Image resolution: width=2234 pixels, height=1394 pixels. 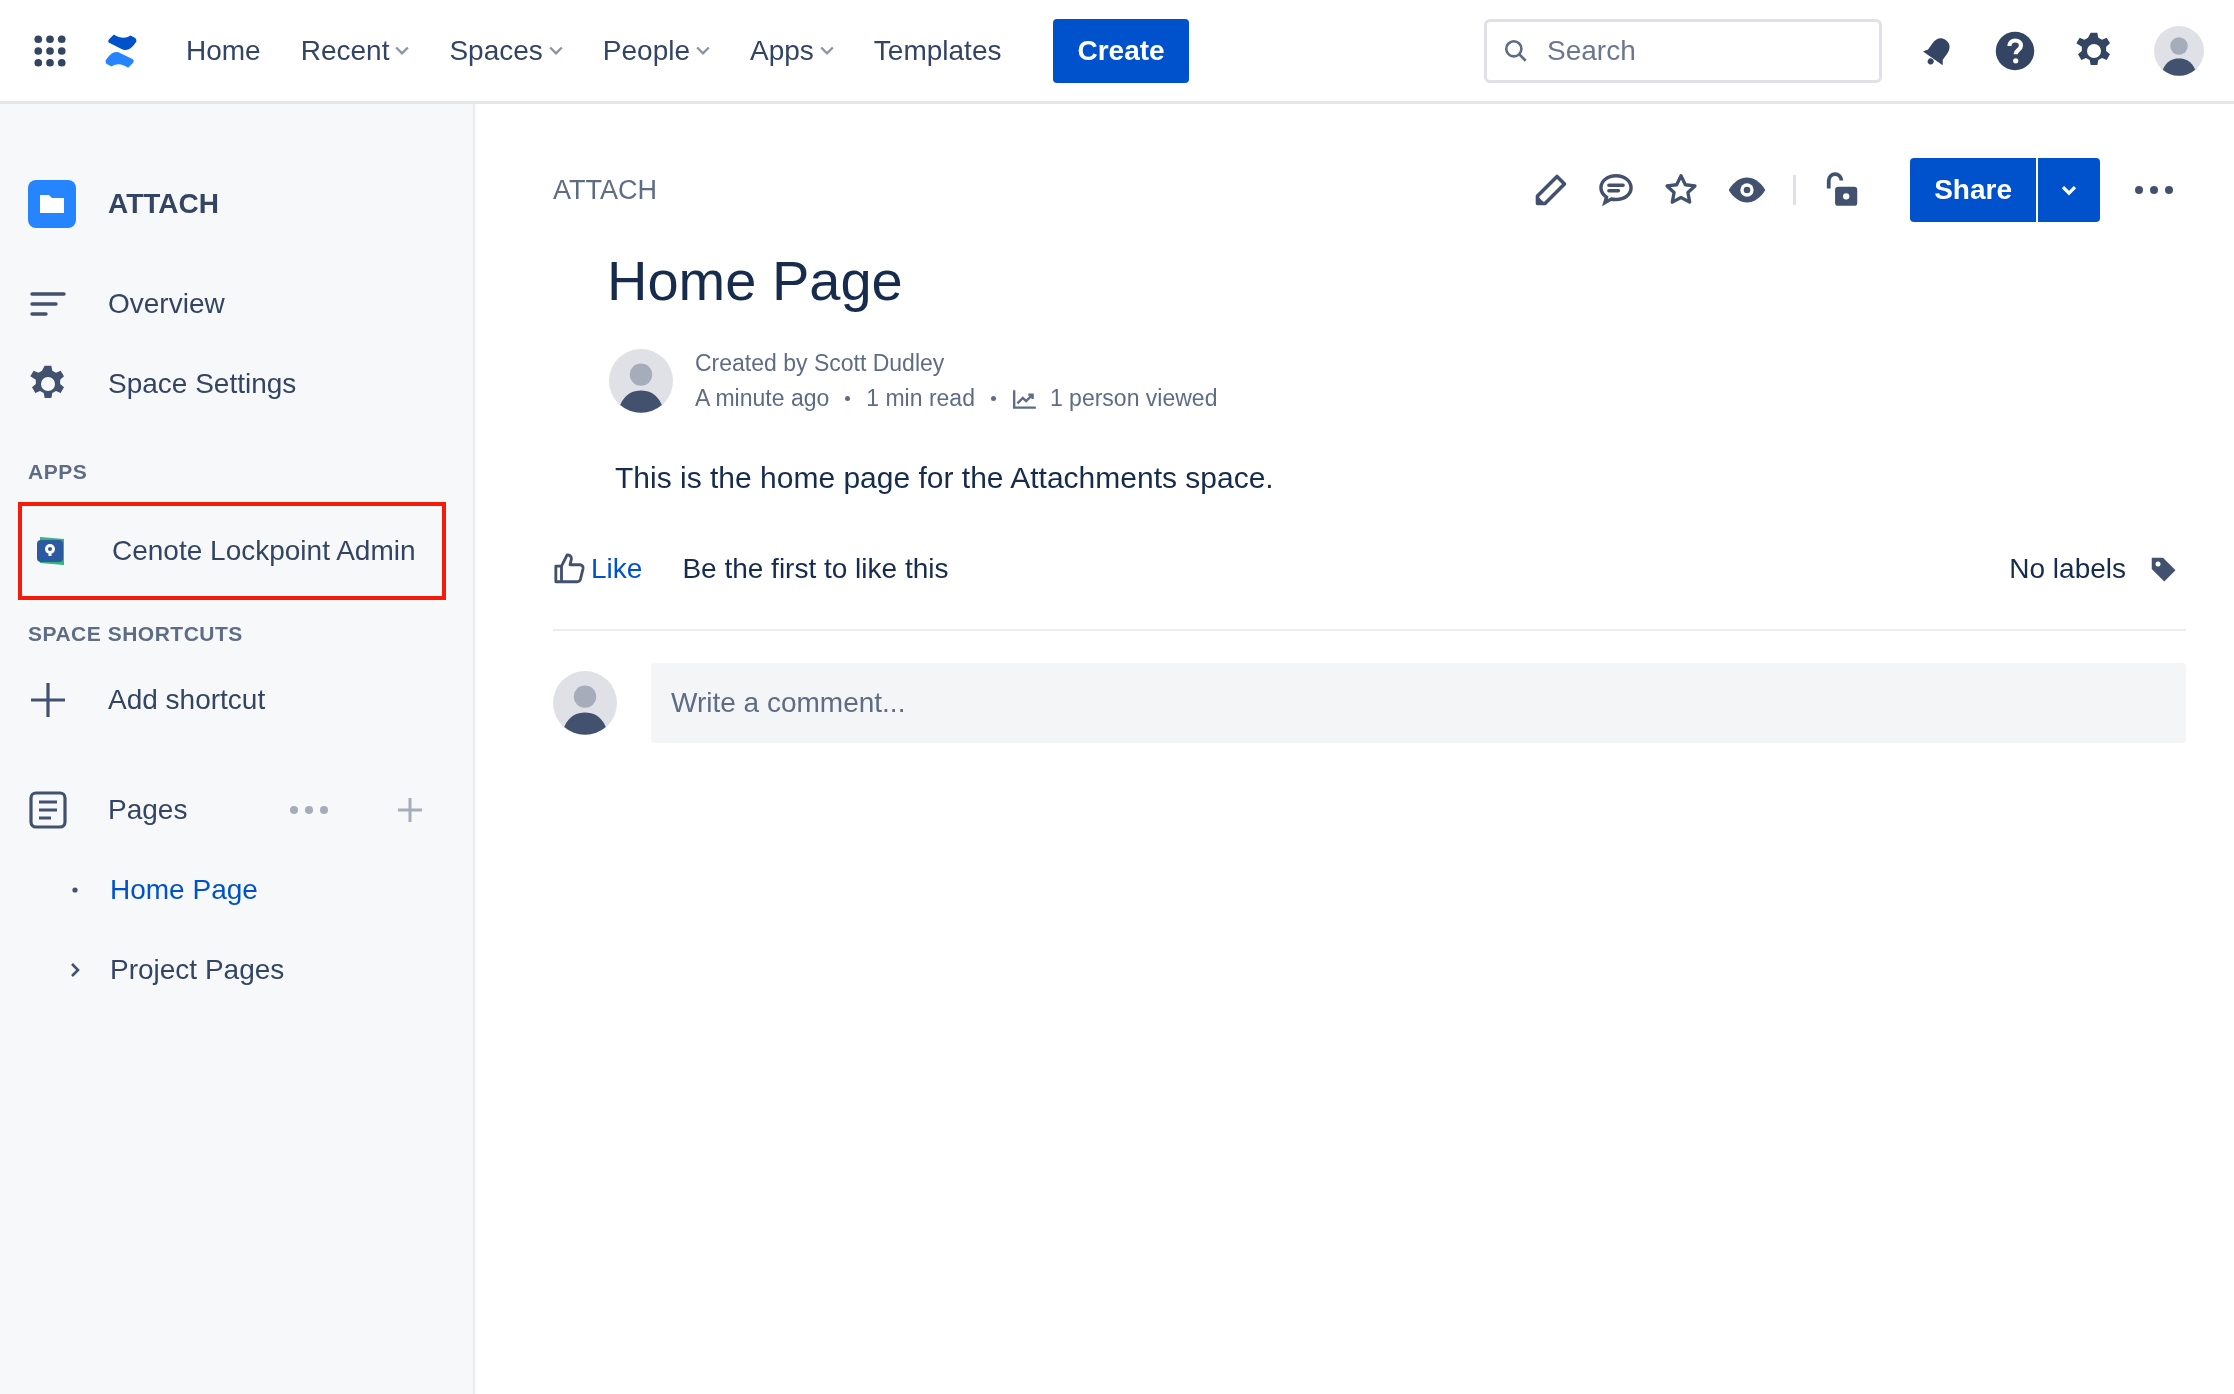 I want to click on like-hint: Be the first to like this, so click(x=815, y=569).